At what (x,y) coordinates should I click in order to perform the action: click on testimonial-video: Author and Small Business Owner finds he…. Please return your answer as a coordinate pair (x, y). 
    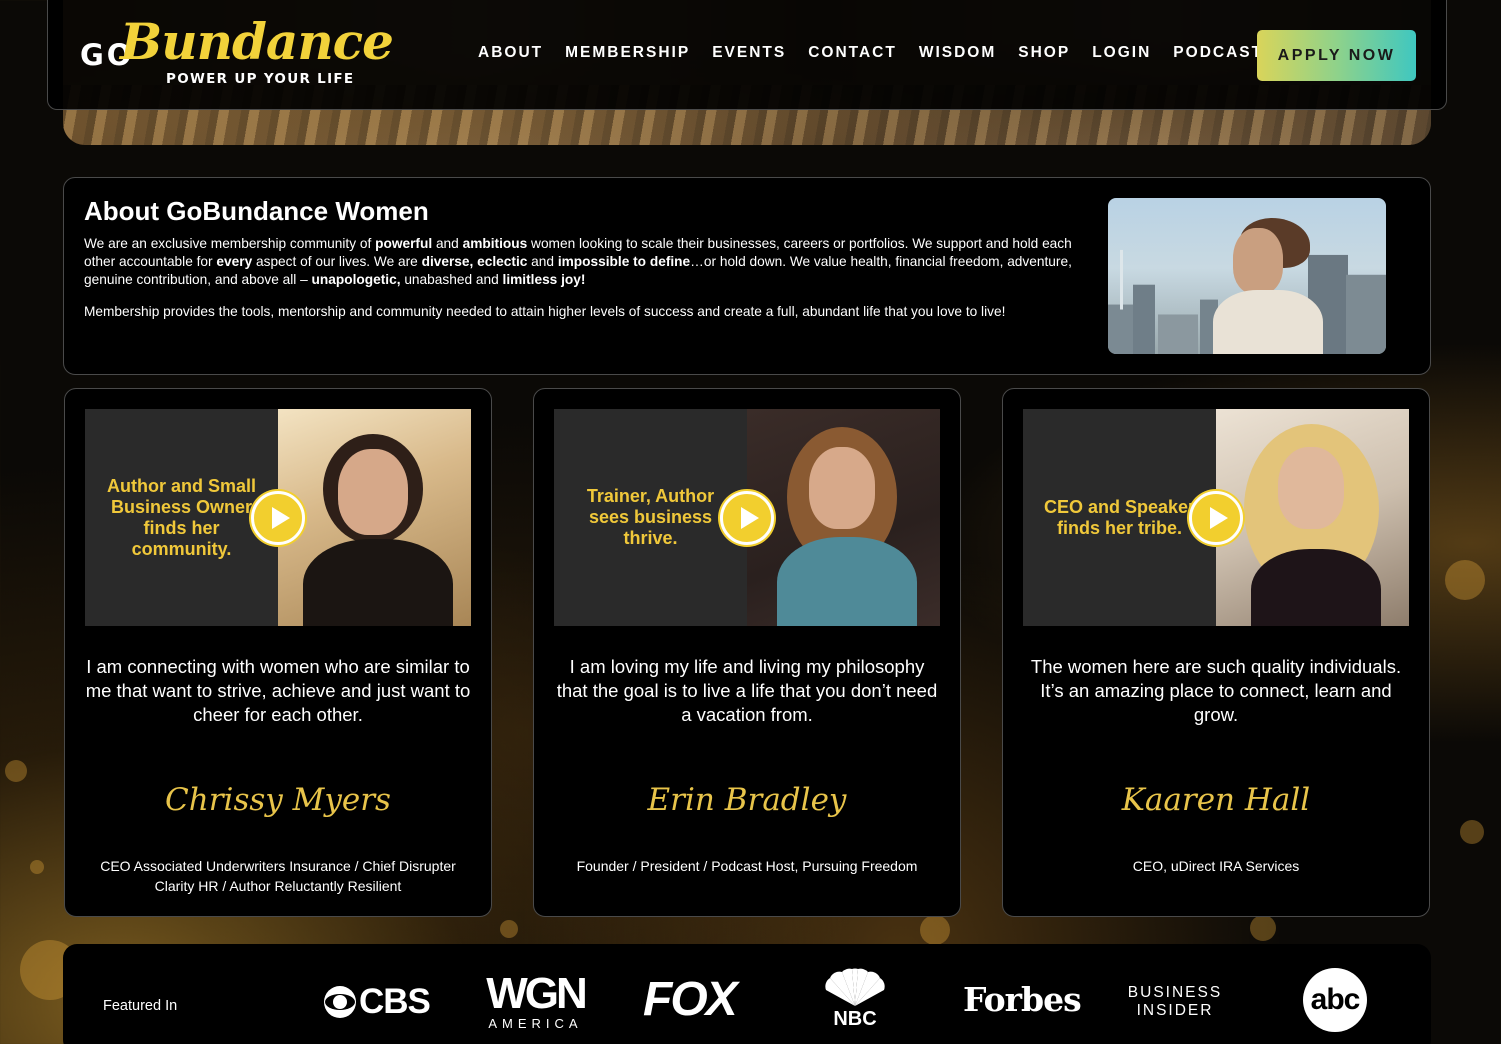
    Looking at the image, I should click on (278, 517).